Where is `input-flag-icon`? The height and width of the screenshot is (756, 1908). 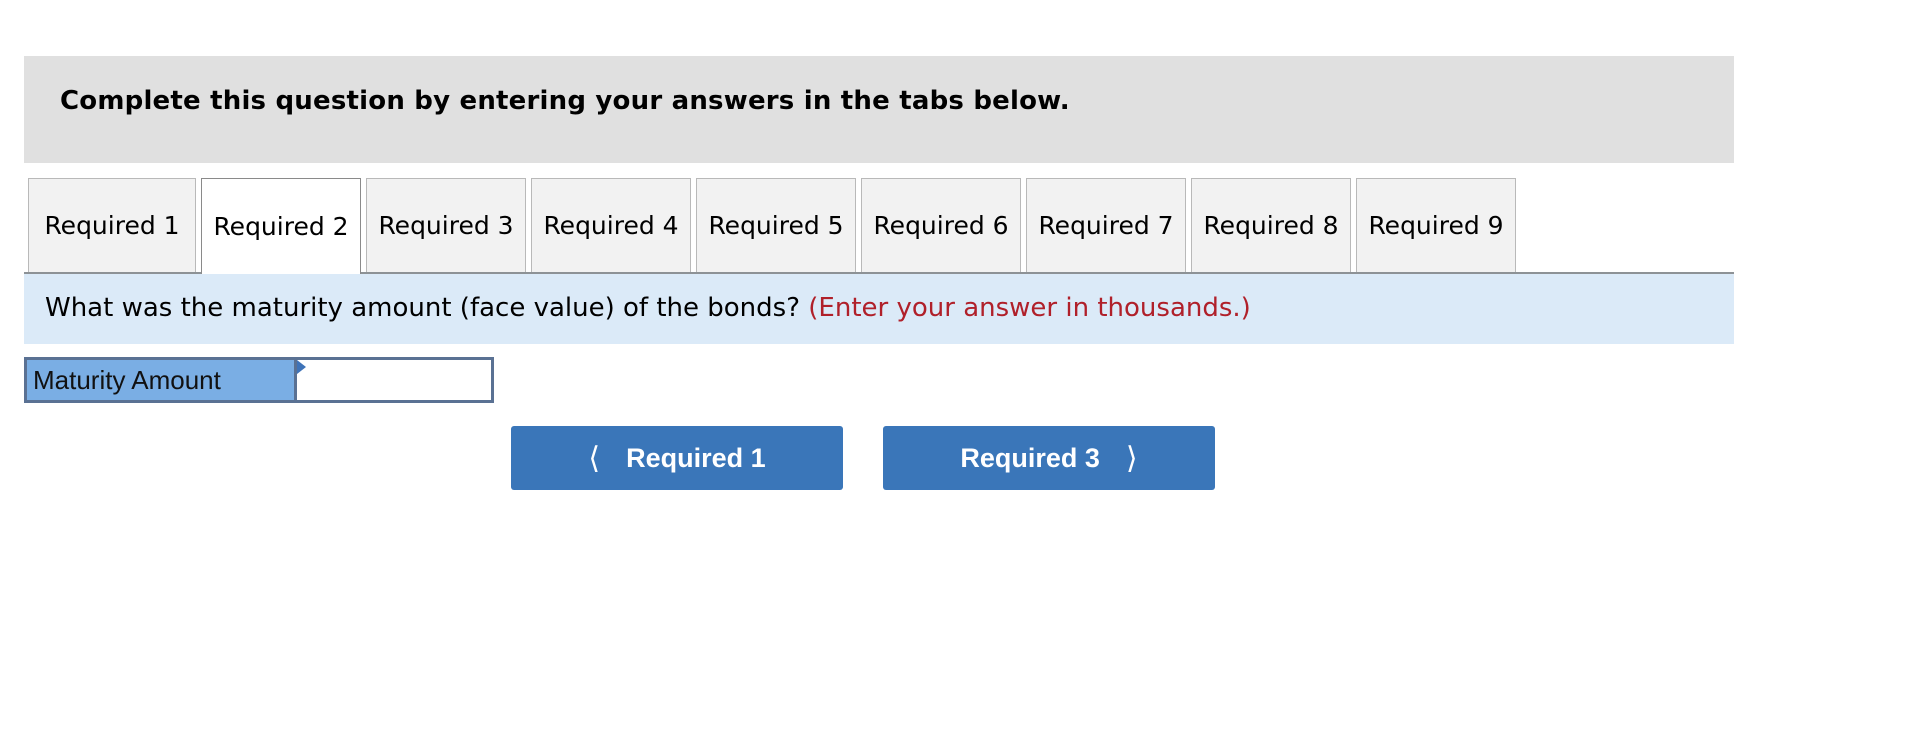
input-flag-icon is located at coordinates (301, 367).